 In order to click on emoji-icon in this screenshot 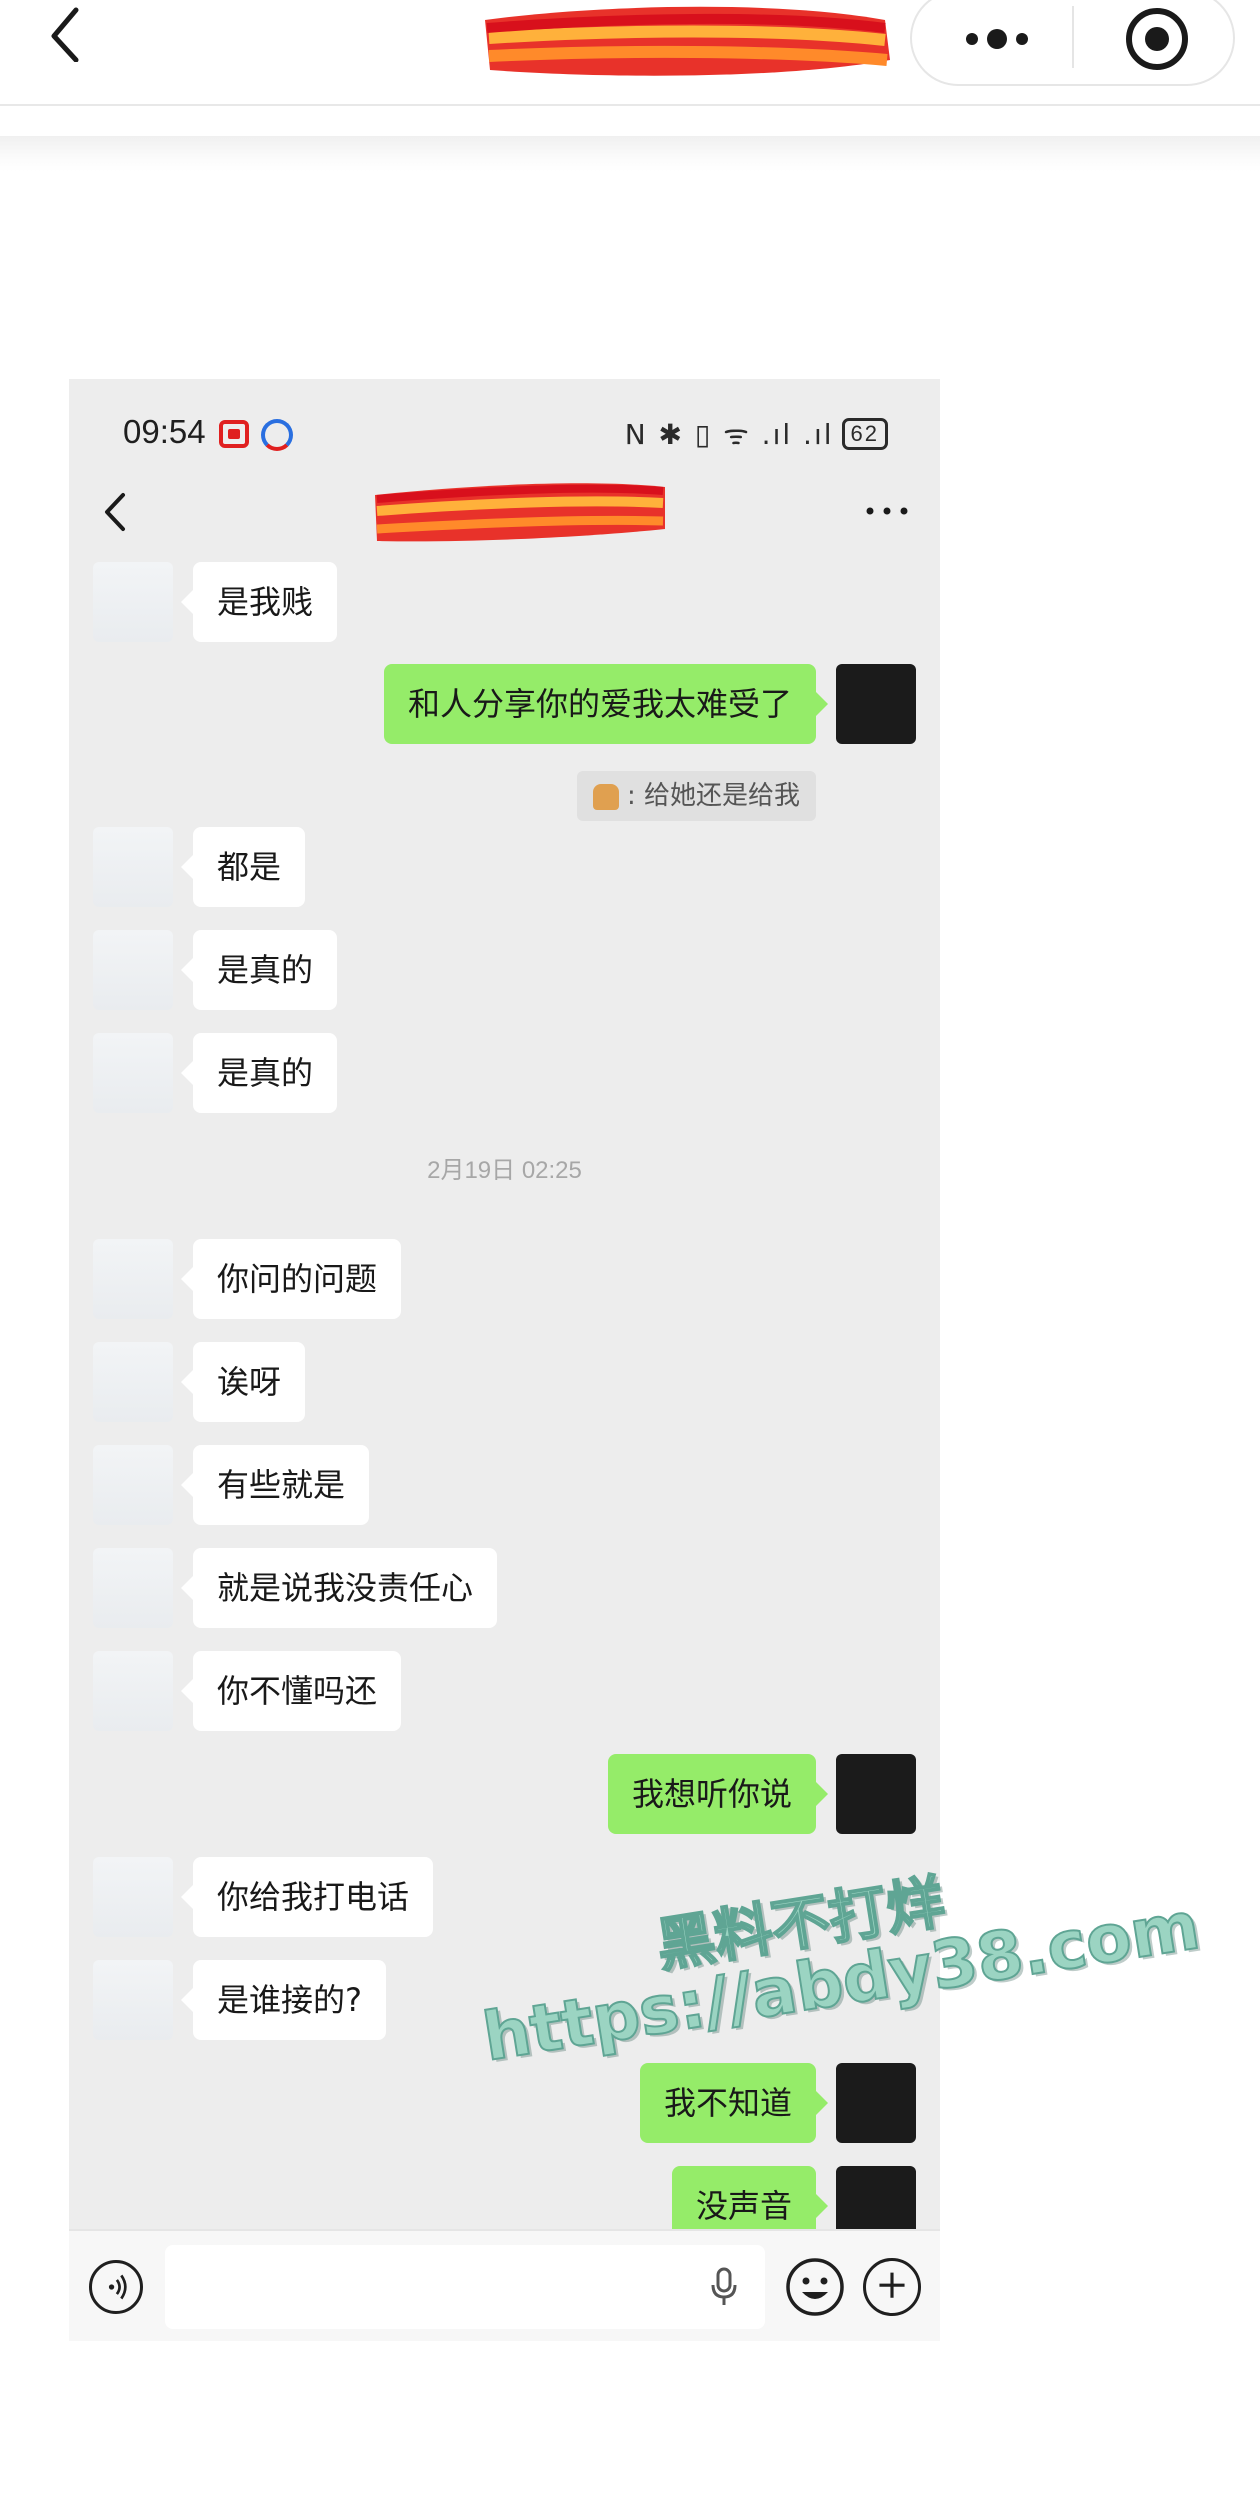, I will do `click(815, 2287)`.